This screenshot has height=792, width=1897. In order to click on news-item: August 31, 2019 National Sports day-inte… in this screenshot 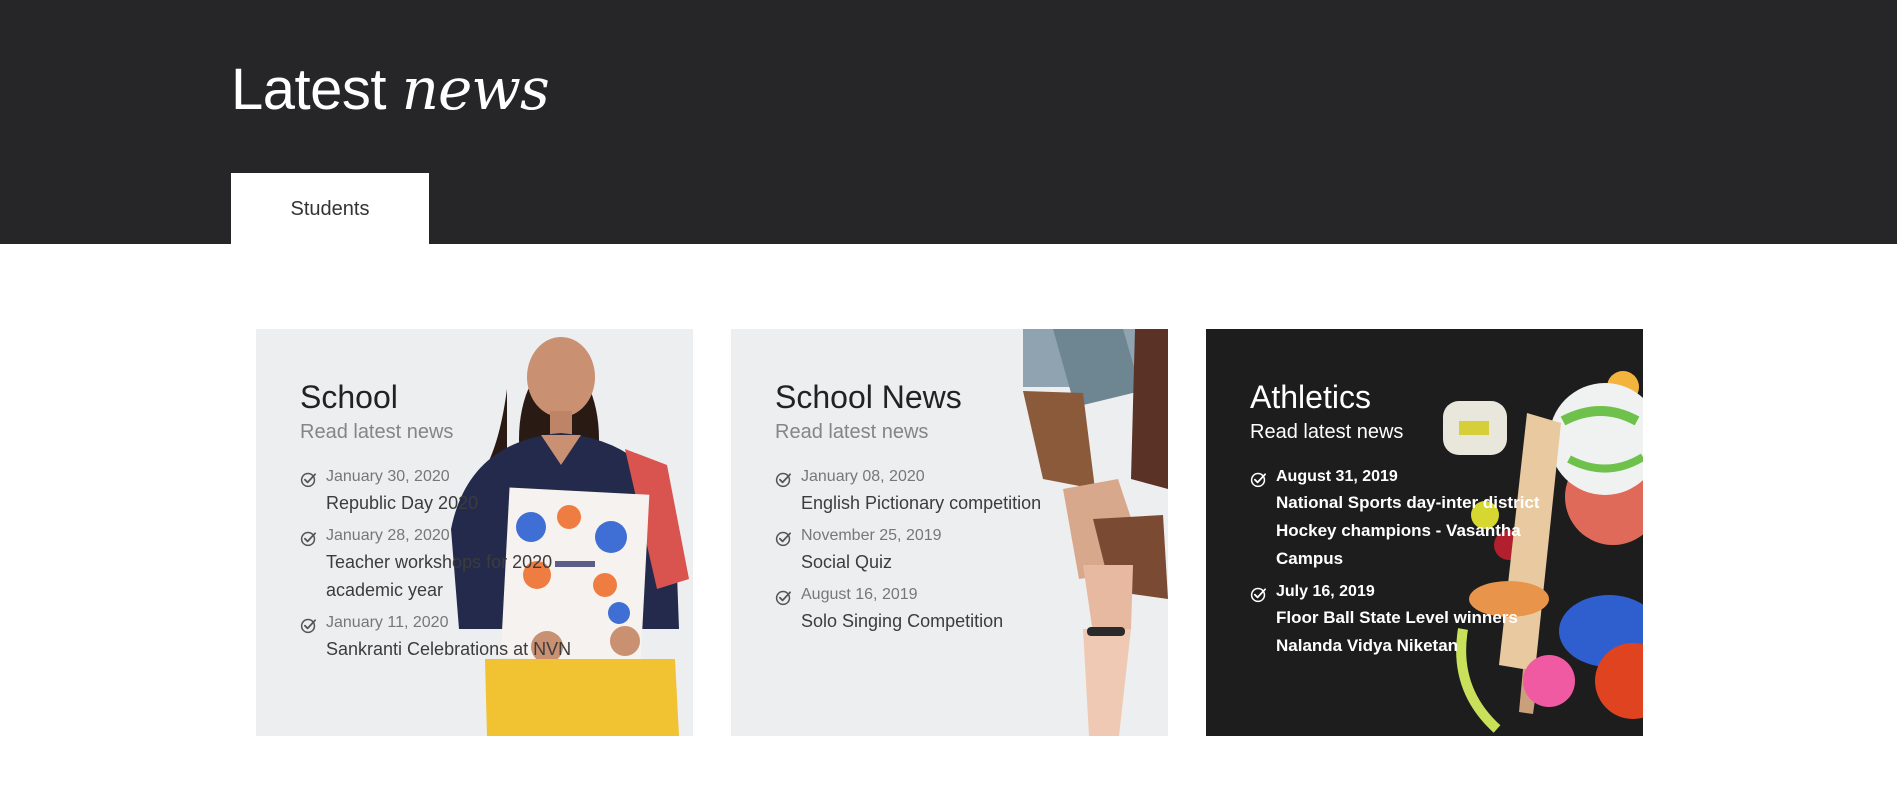, I will do `click(1436, 520)`.